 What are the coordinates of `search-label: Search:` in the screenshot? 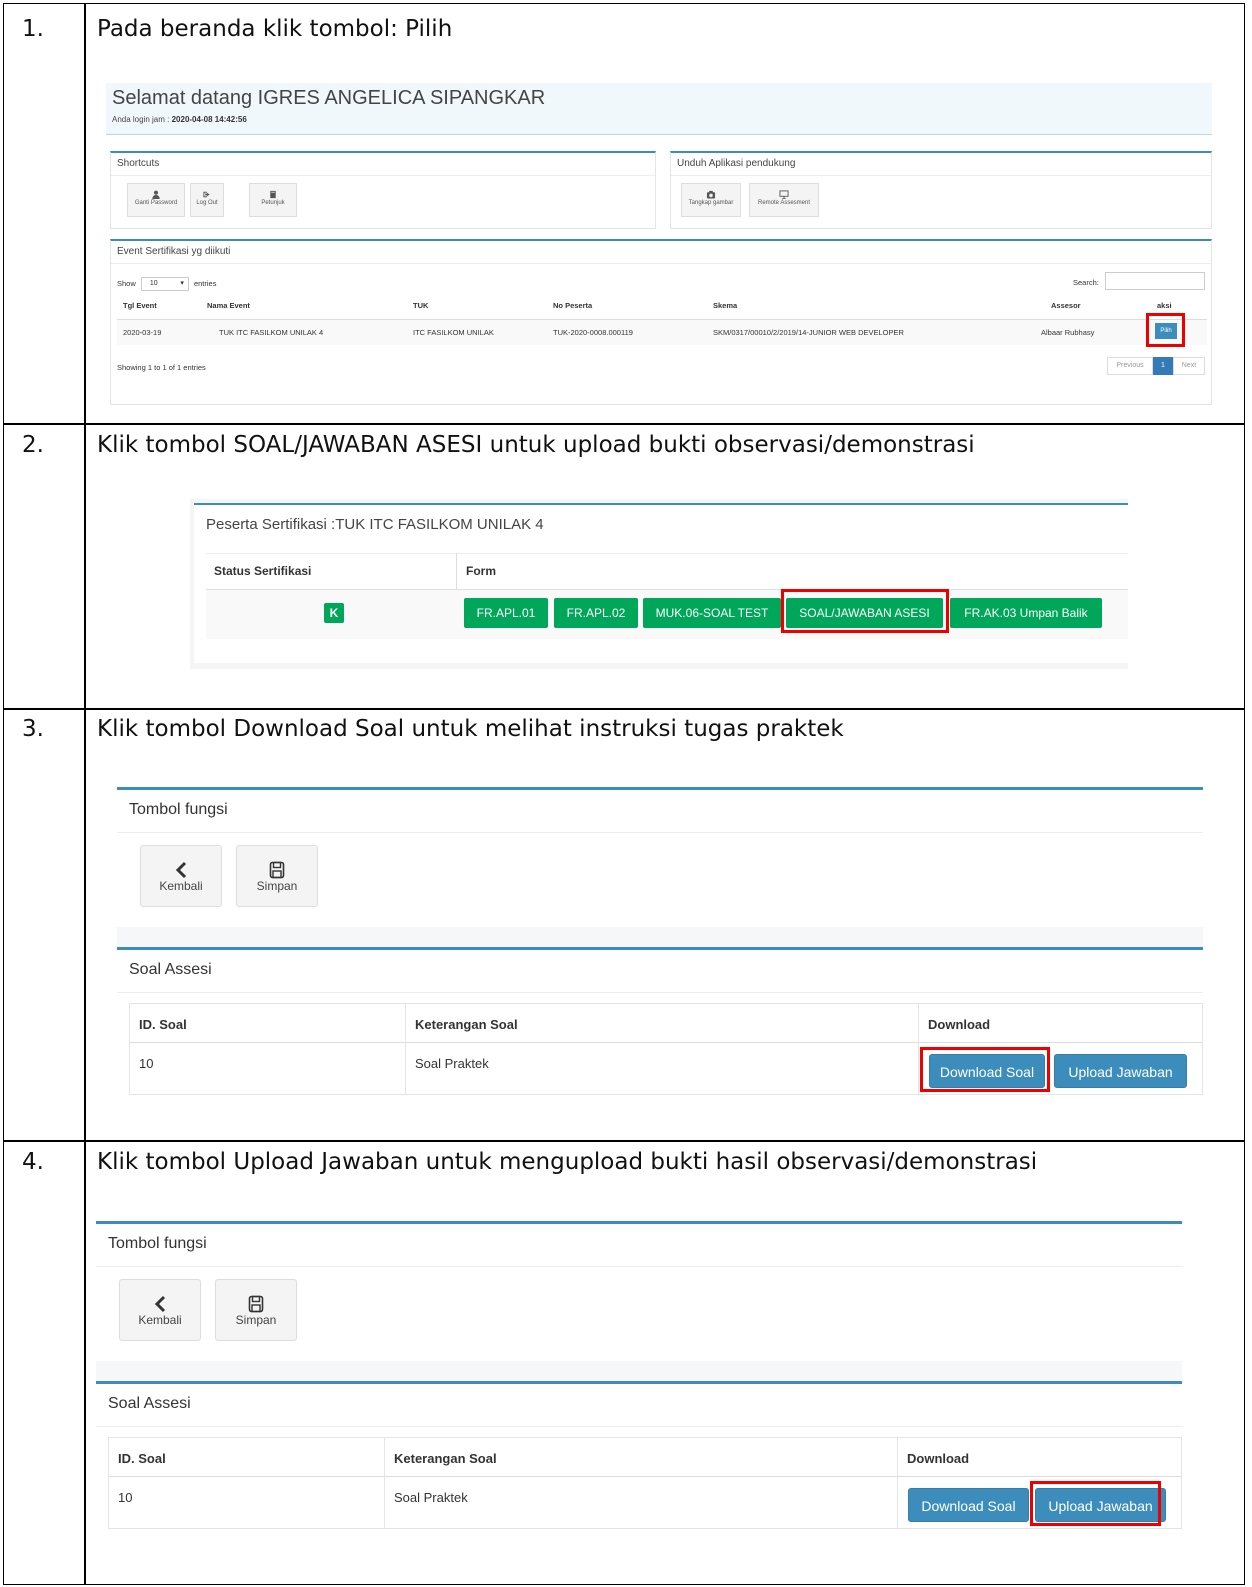 It's located at (1086, 282).